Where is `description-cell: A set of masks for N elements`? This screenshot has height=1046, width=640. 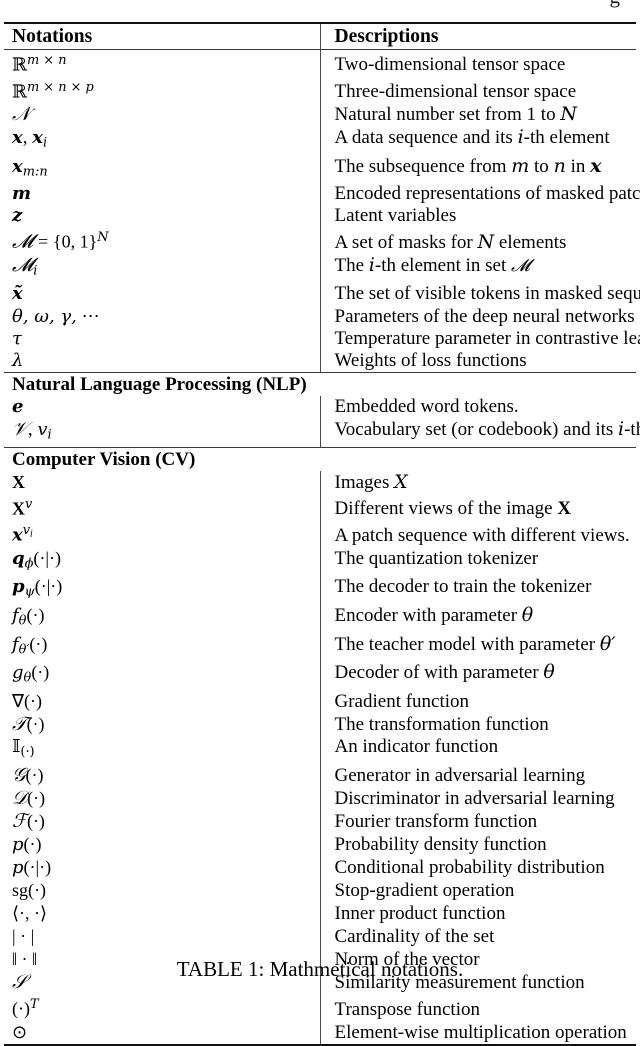 description-cell: A set of masks for N elements is located at coordinates (477, 240).